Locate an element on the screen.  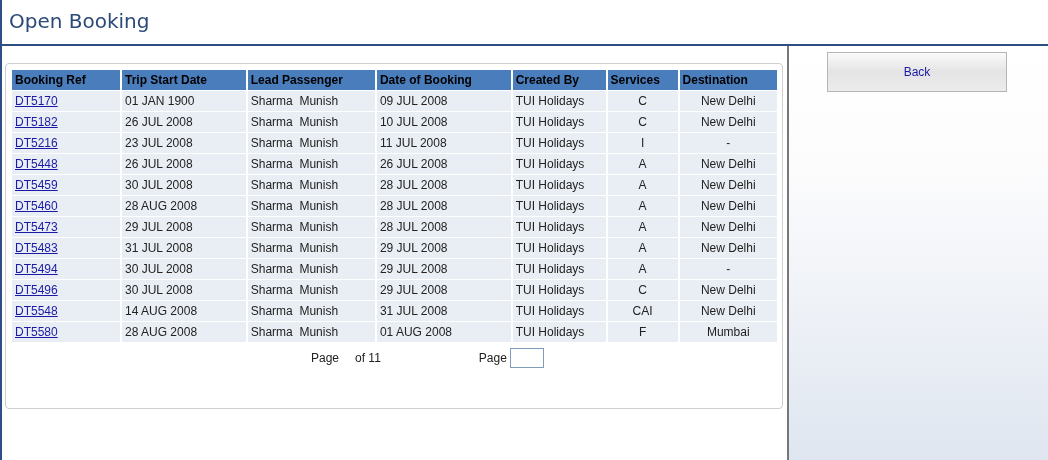
page-count: of 11 is located at coordinates (368, 358).